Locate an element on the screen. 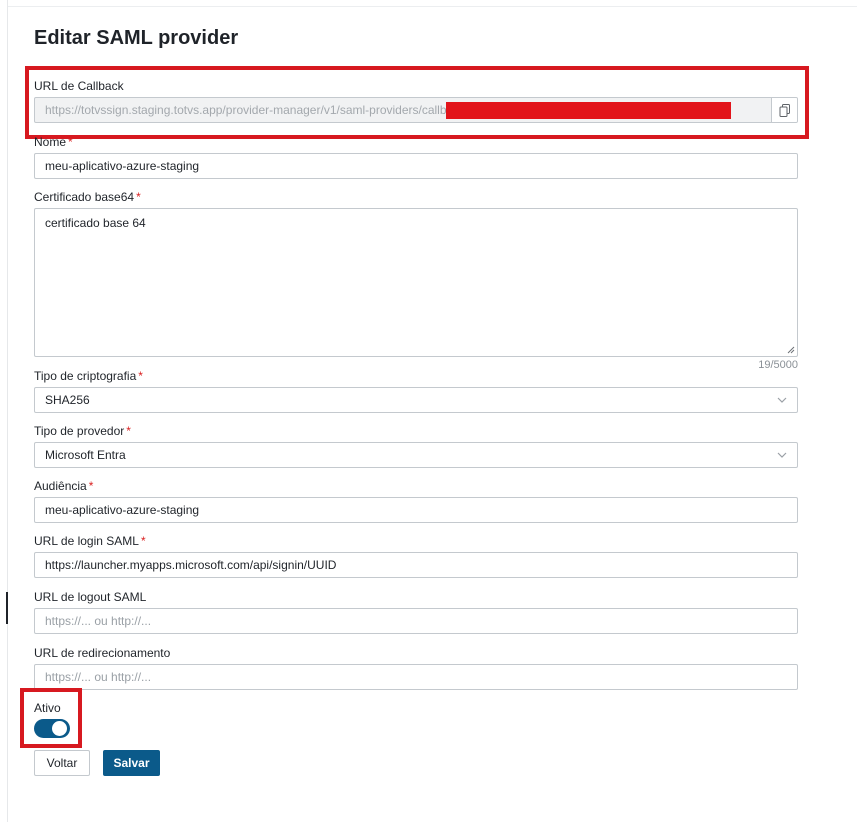 This screenshot has width=857, height=822. crypto-value: SHA256 is located at coordinates (67, 400).